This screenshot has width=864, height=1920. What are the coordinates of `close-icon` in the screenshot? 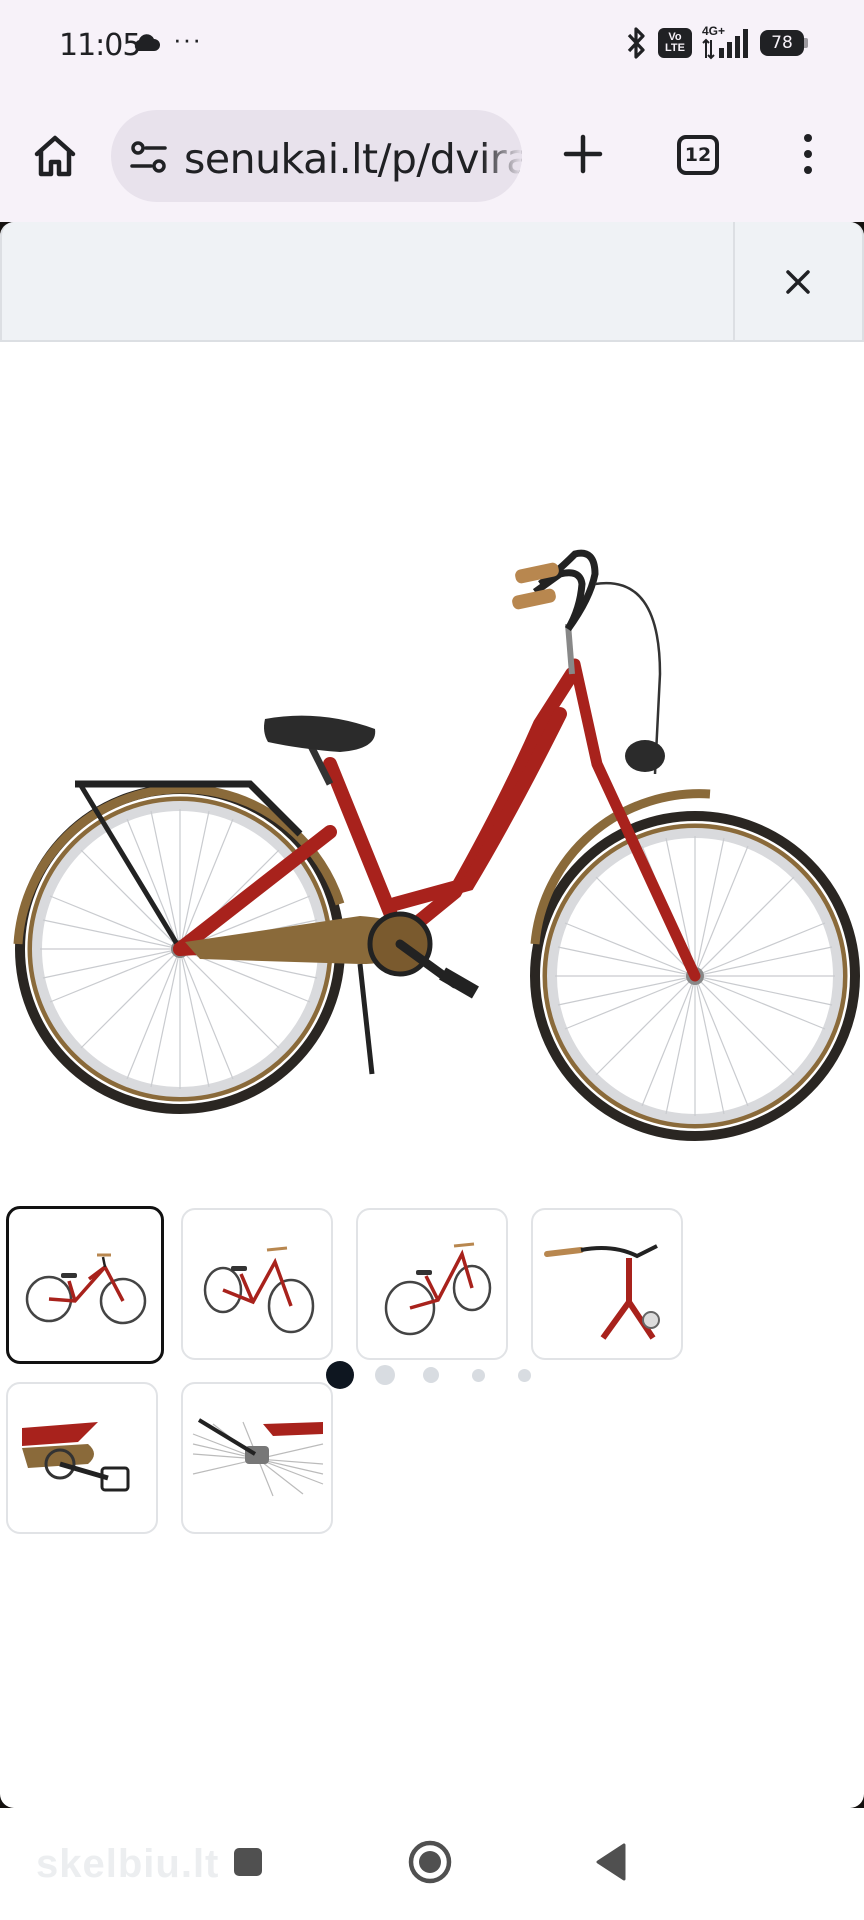 It's located at (798, 282).